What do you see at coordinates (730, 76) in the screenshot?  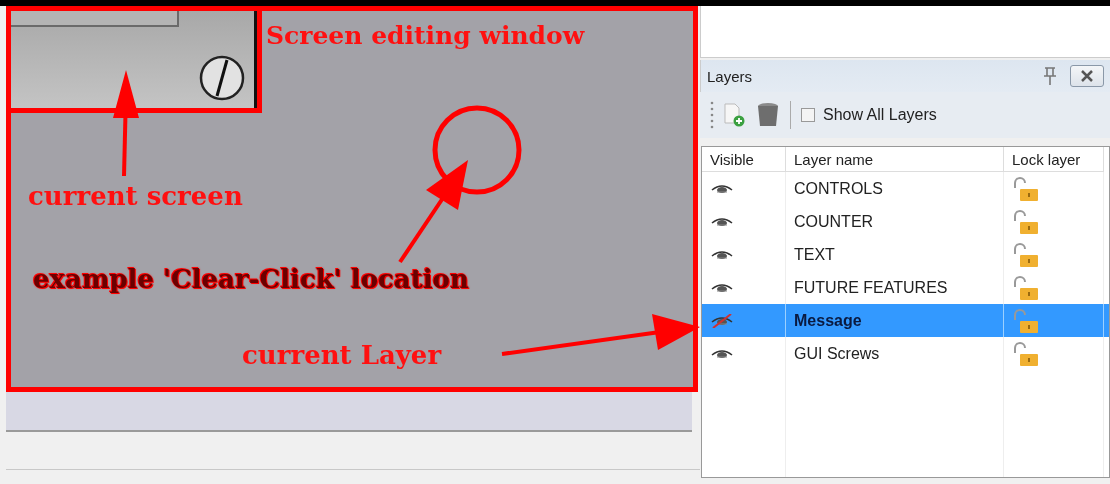 I see `panel-title: Layers` at bounding box center [730, 76].